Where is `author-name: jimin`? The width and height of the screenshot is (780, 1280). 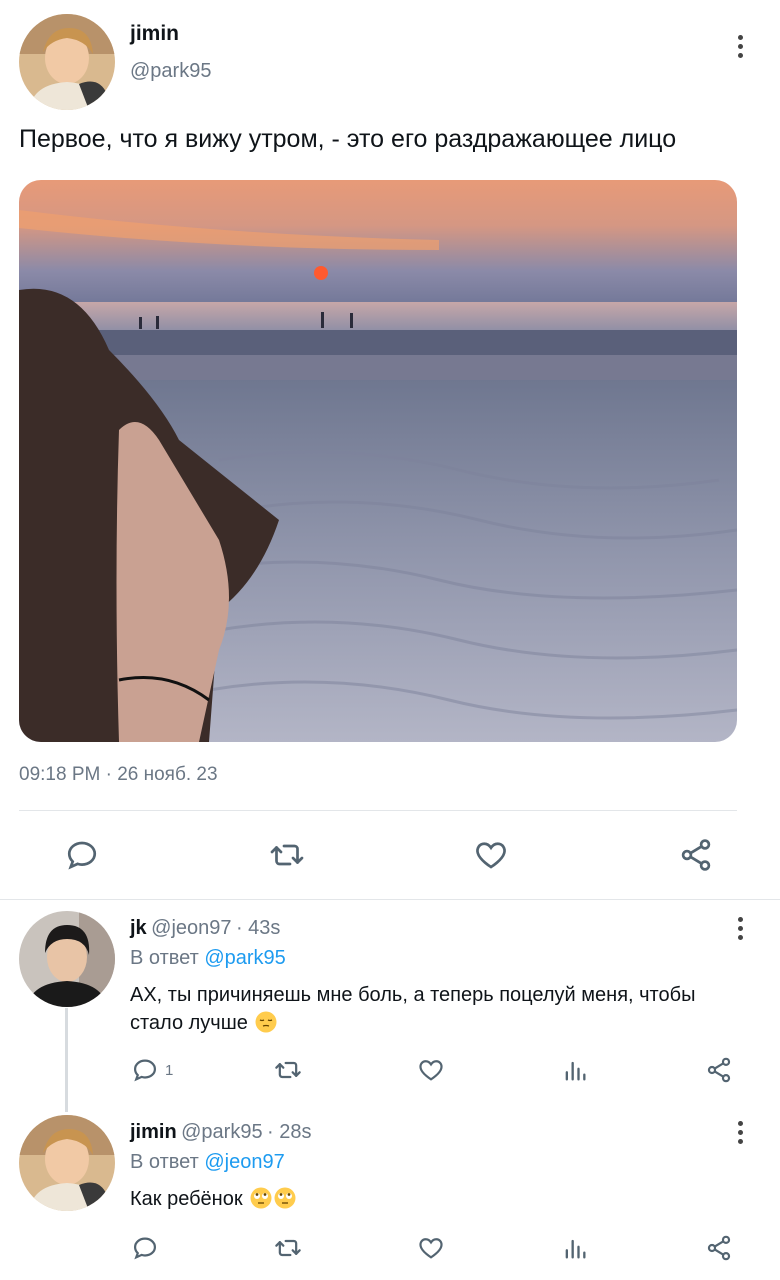 author-name: jimin is located at coordinates (154, 34).